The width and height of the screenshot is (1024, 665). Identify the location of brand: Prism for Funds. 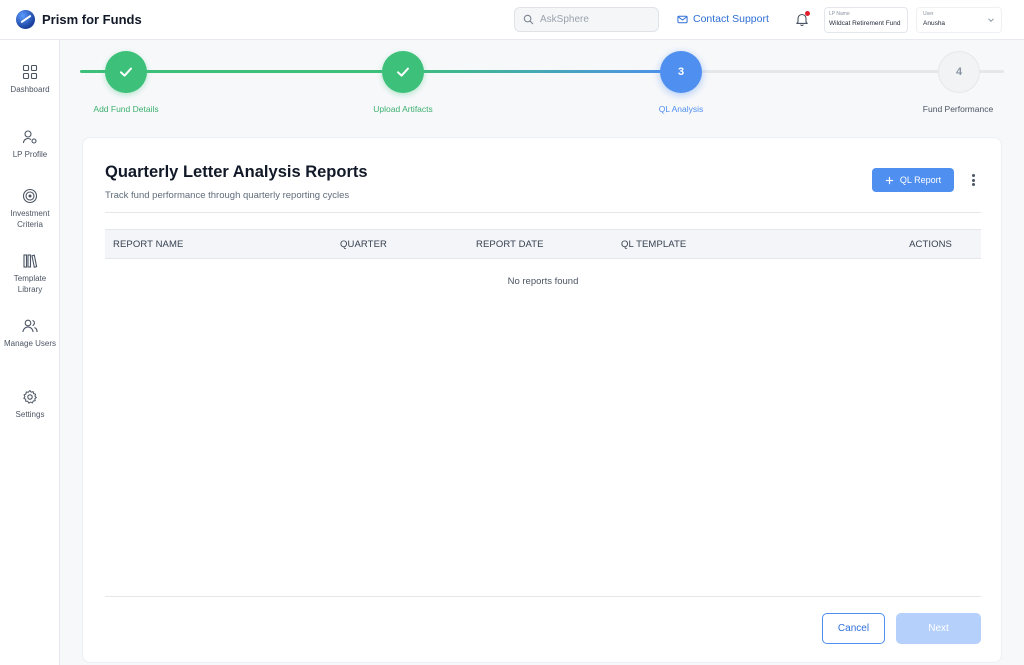
(79, 19).